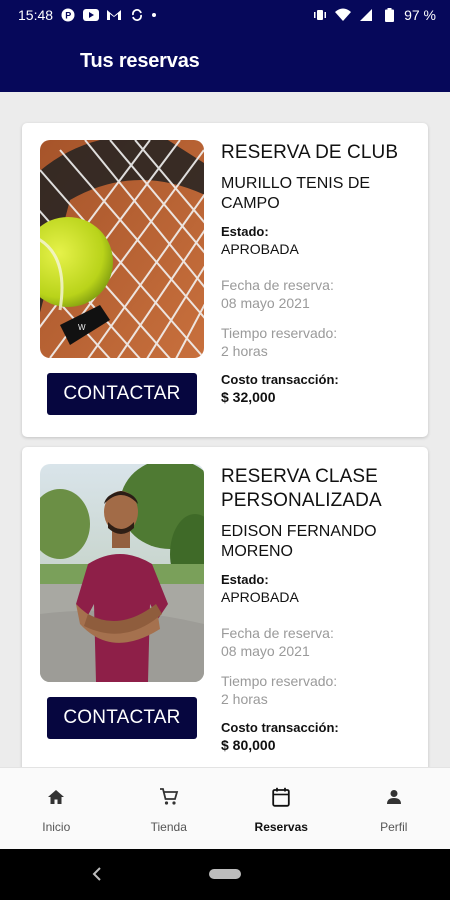  Describe the element at coordinates (299, 541) in the screenshot. I see `reservation-name: EDISON FERNANDO MORENO` at that location.